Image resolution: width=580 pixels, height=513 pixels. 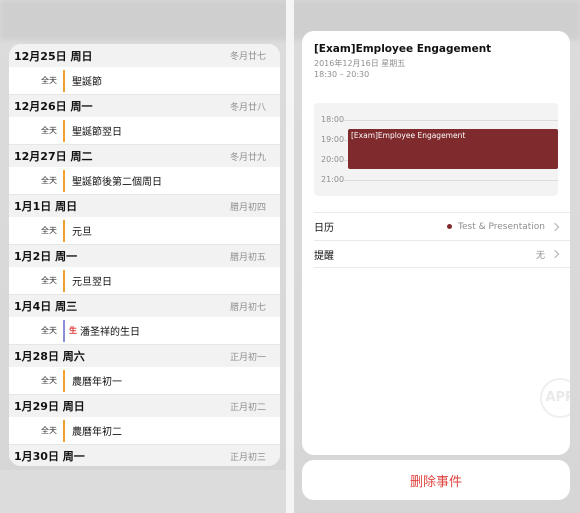 What do you see at coordinates (143, 491) in the screenshot?
I see `bottom-background` at bounding box center [143, 491].